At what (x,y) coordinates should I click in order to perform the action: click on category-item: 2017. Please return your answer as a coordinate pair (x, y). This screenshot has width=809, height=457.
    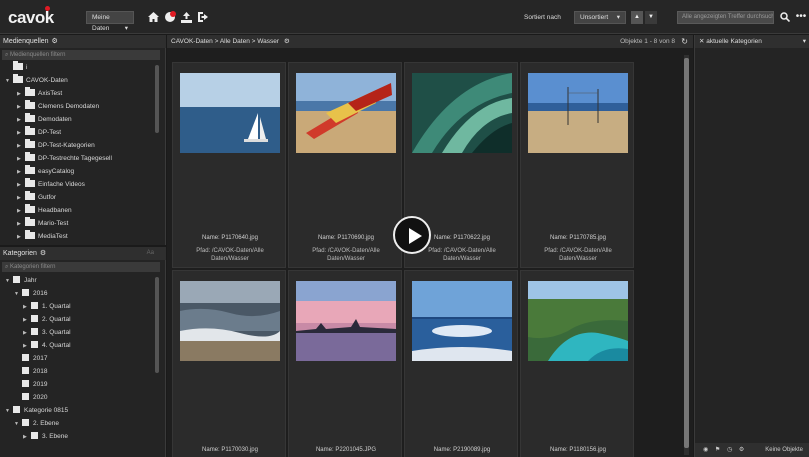
    Looking at the image, I should click on (30, 359).